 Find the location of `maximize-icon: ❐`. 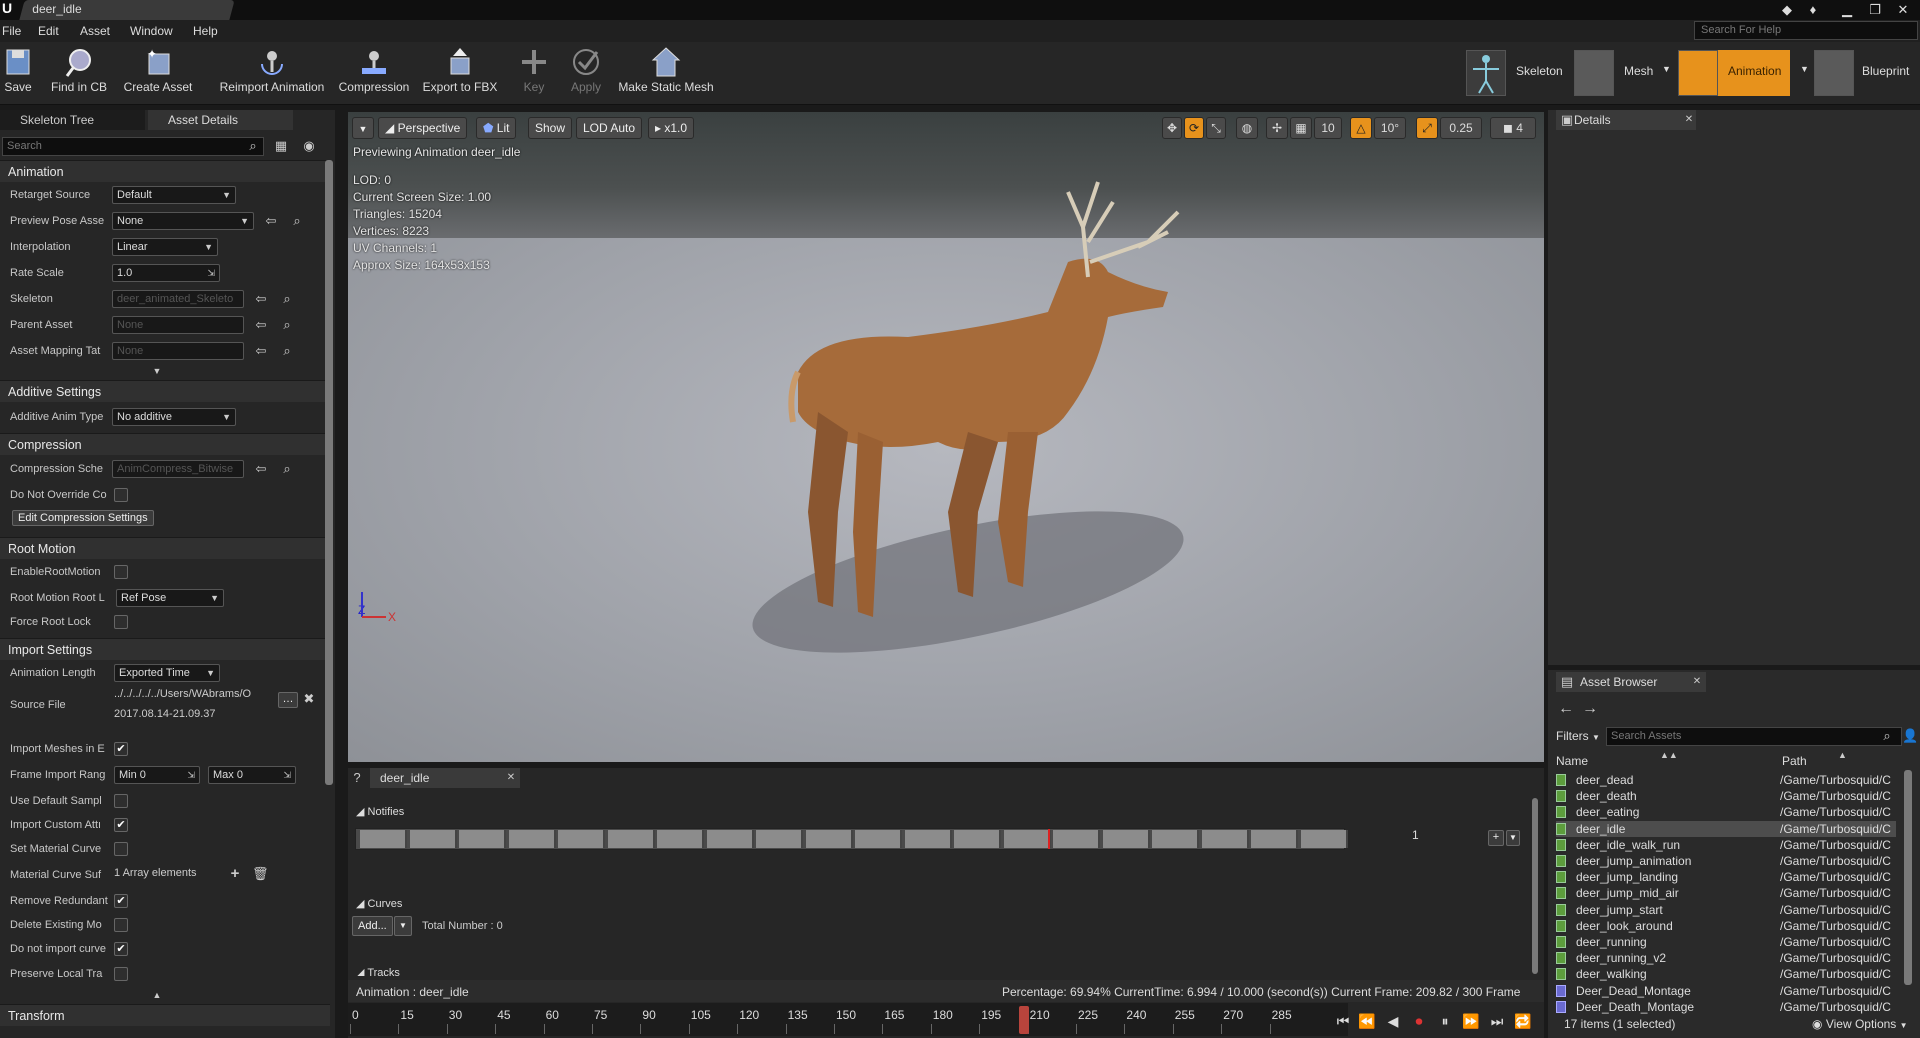

maximize-icon: ❐ is located at coordinates (1875, 10).